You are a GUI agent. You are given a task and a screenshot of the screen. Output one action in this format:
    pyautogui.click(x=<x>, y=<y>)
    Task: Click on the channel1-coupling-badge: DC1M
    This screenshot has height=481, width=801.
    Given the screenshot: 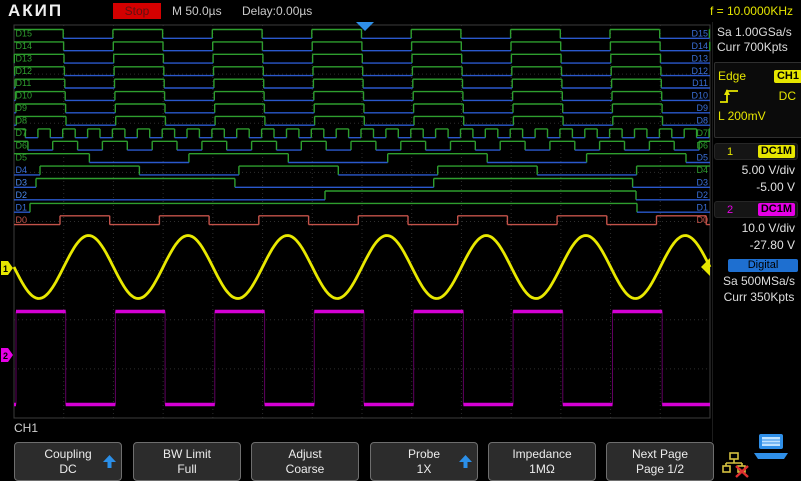 What is the action you would take?
    pyautogui.click(x=776, y=151)
    